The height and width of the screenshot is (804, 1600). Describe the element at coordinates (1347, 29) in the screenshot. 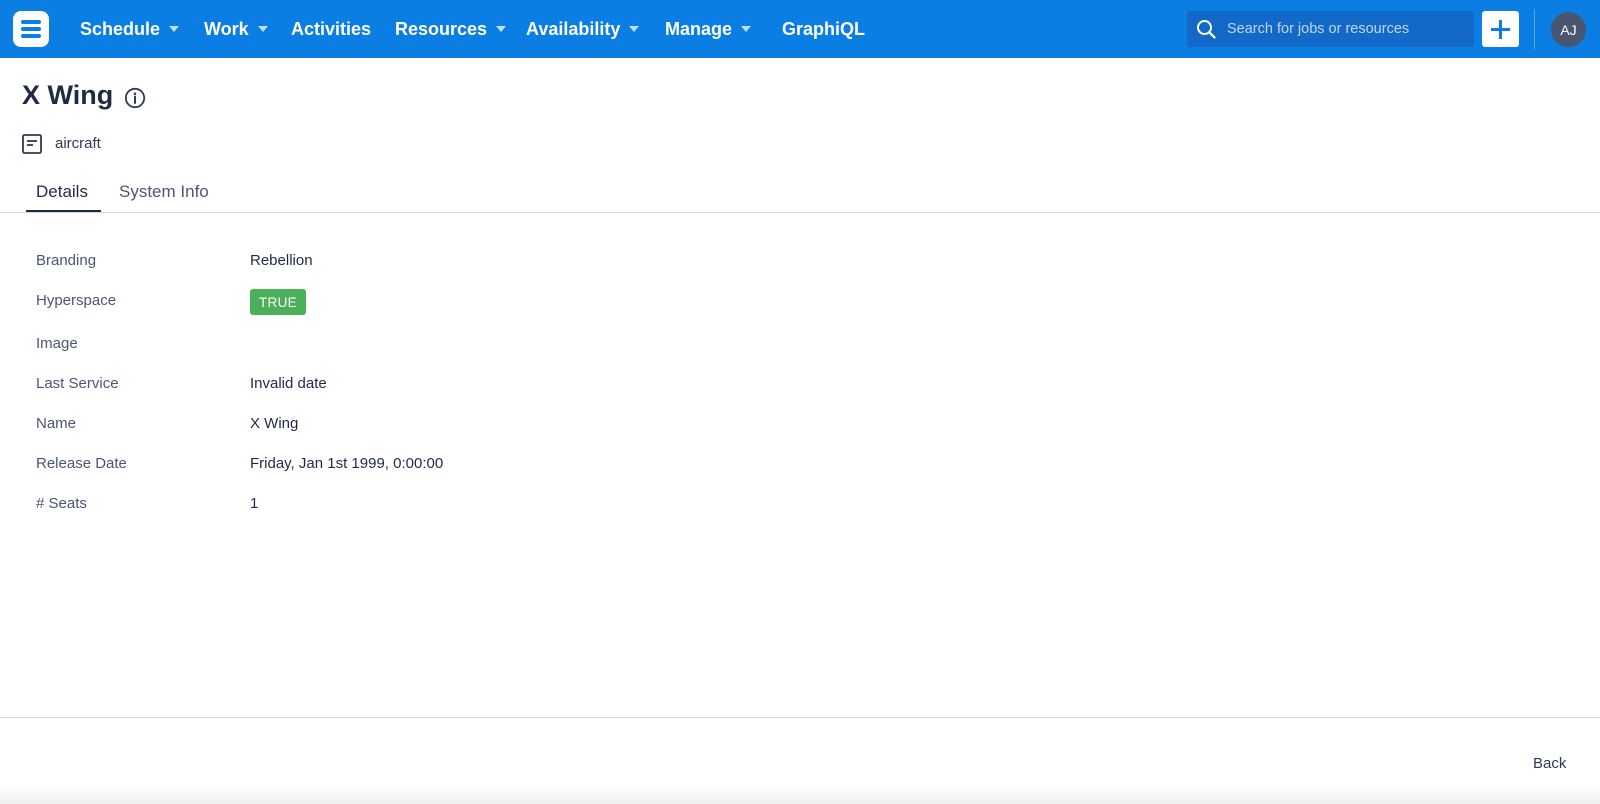

I see `search-input` at that location.